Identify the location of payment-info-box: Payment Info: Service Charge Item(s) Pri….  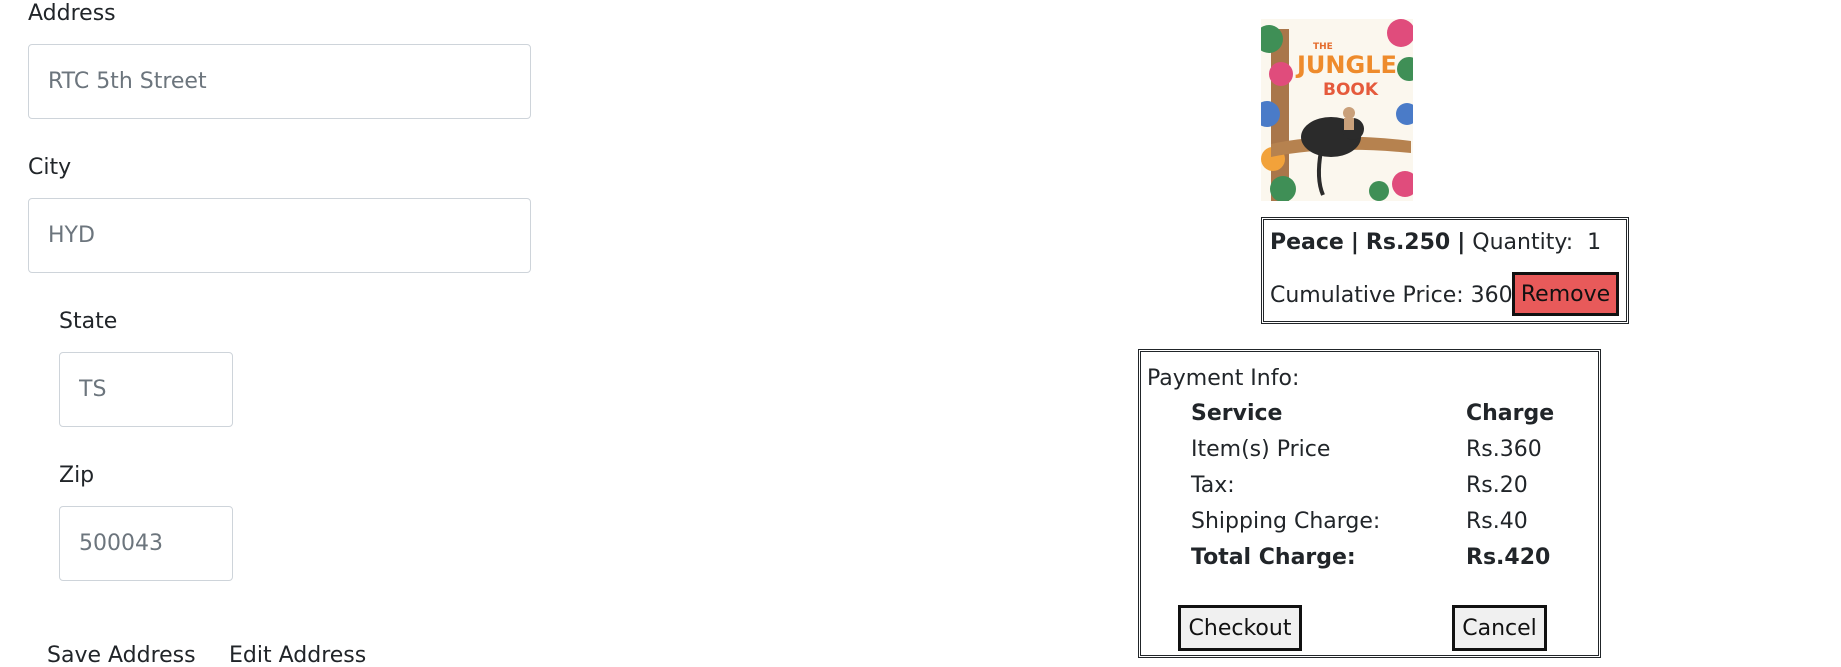
(1369, 503).